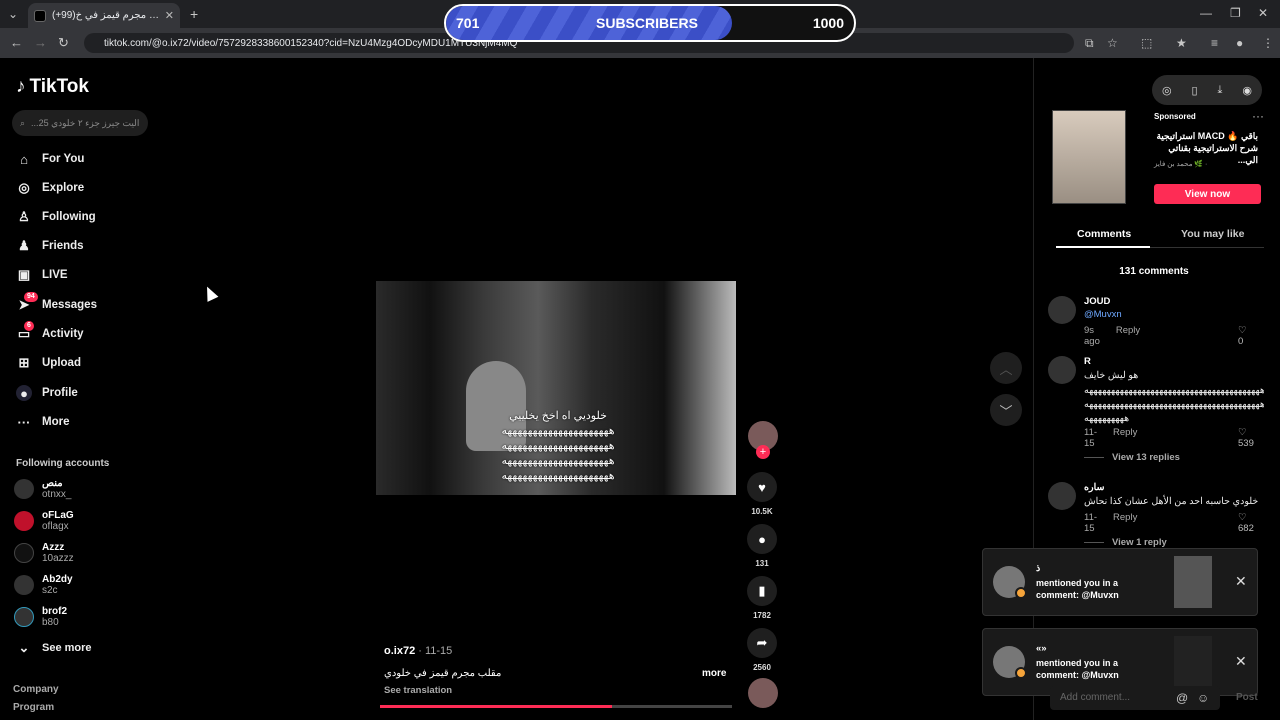 Image resolution: width=1280 pixels, height=720 pixels. I want to click on active-tab-underline, so click(1103, 247).